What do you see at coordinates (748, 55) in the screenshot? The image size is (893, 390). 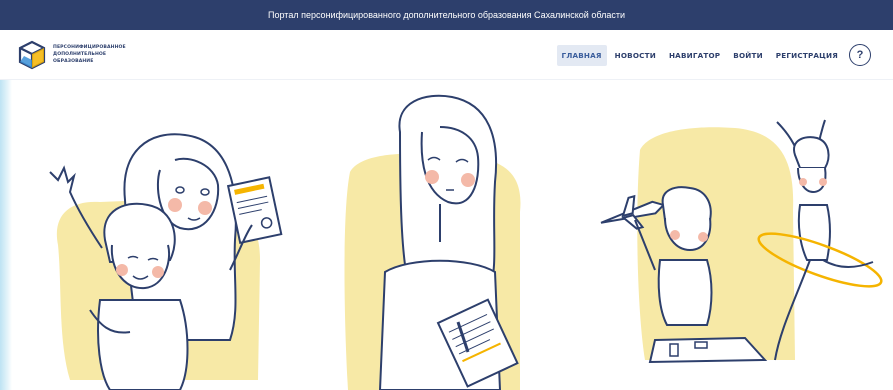 I see `nav-item-login: ВОЙТИ` at bounding box center [748, 55].